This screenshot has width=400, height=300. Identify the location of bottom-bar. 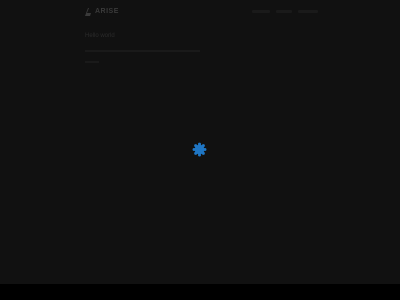
(200, 292).